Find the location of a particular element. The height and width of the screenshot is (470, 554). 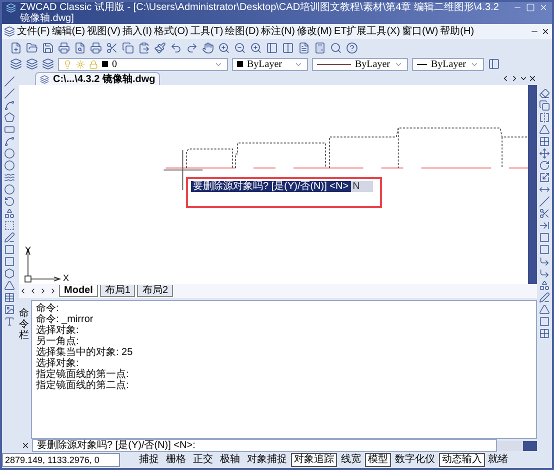

menu-item: 绘图(D) is located at coordinates (242, 31).